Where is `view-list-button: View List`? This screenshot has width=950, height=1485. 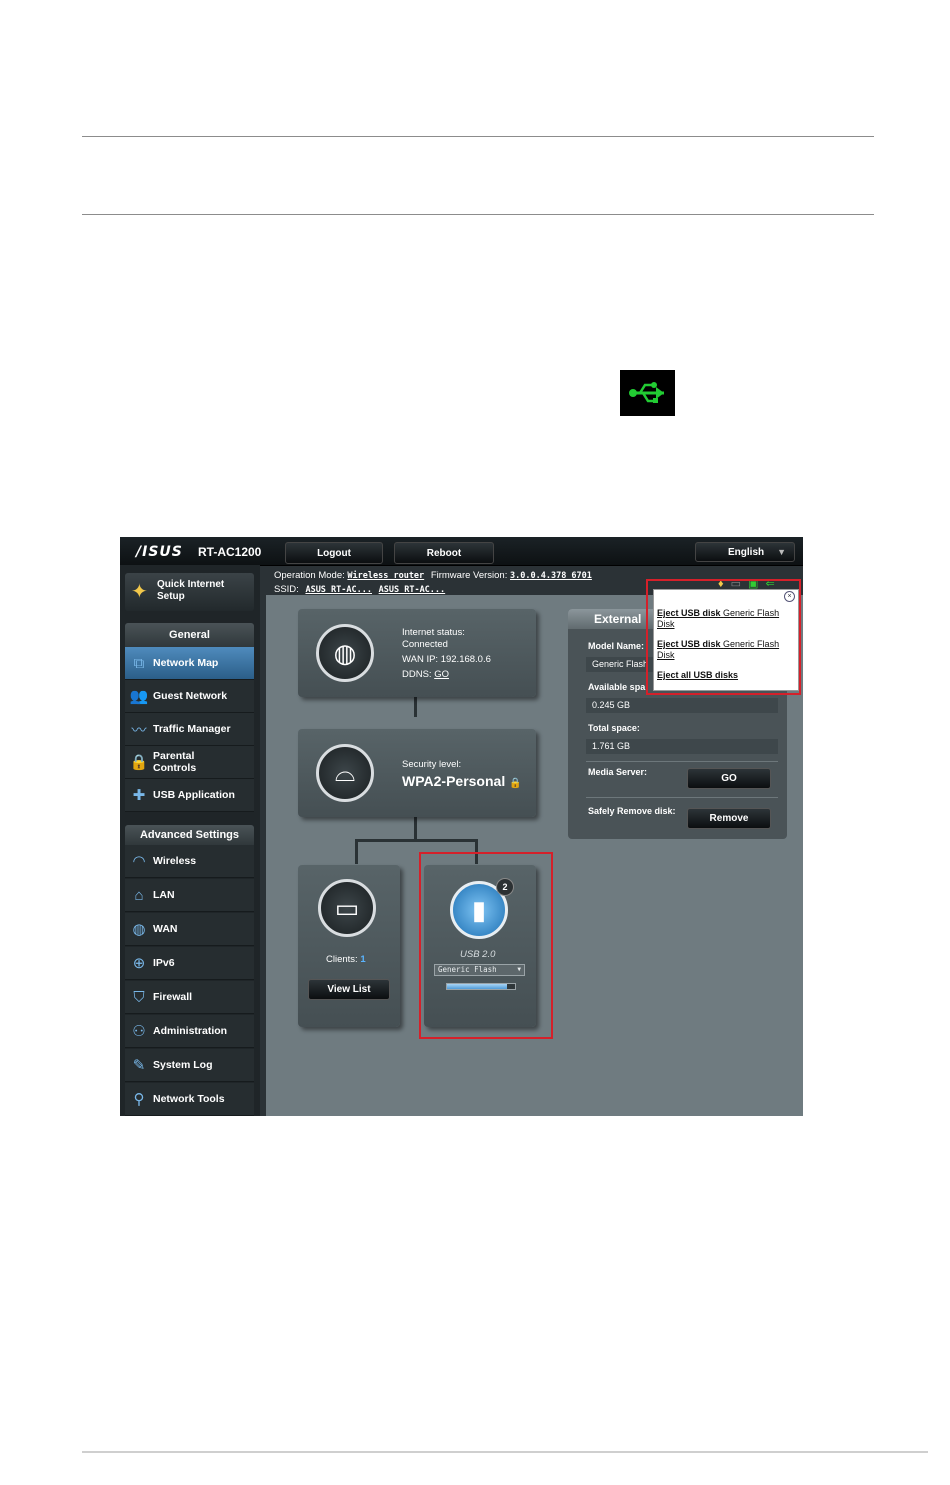 view-list-button: View List is located at coordinates (349, 989).